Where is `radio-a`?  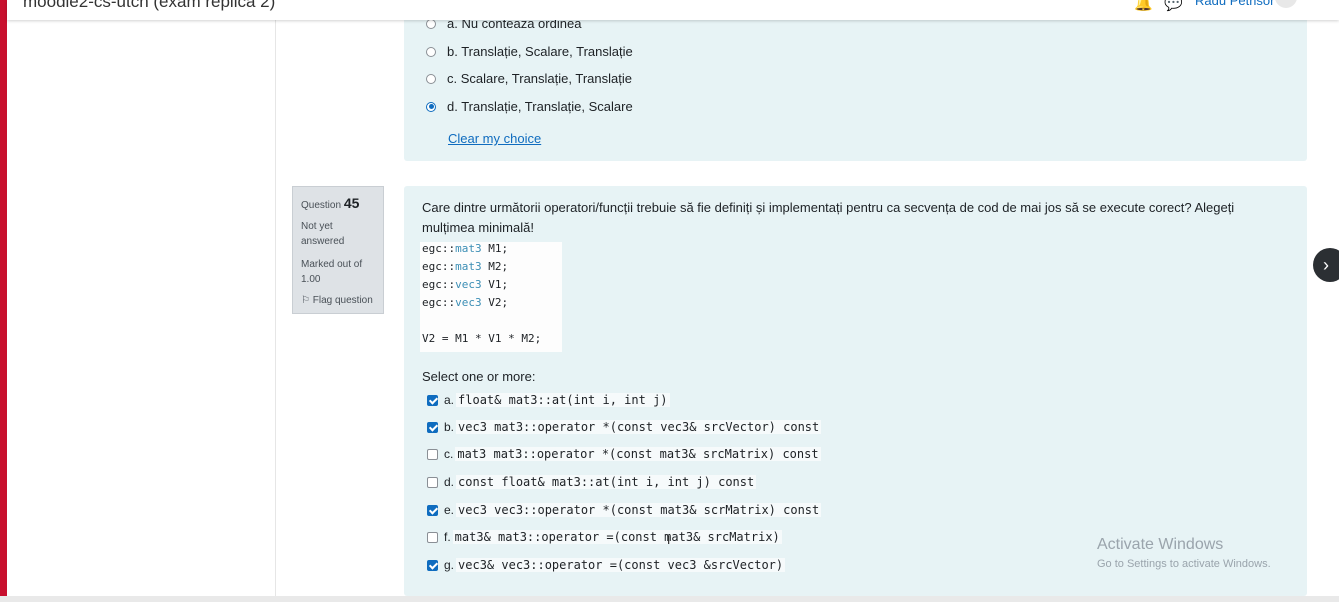
radio-a is located at coordinates (431, 23).